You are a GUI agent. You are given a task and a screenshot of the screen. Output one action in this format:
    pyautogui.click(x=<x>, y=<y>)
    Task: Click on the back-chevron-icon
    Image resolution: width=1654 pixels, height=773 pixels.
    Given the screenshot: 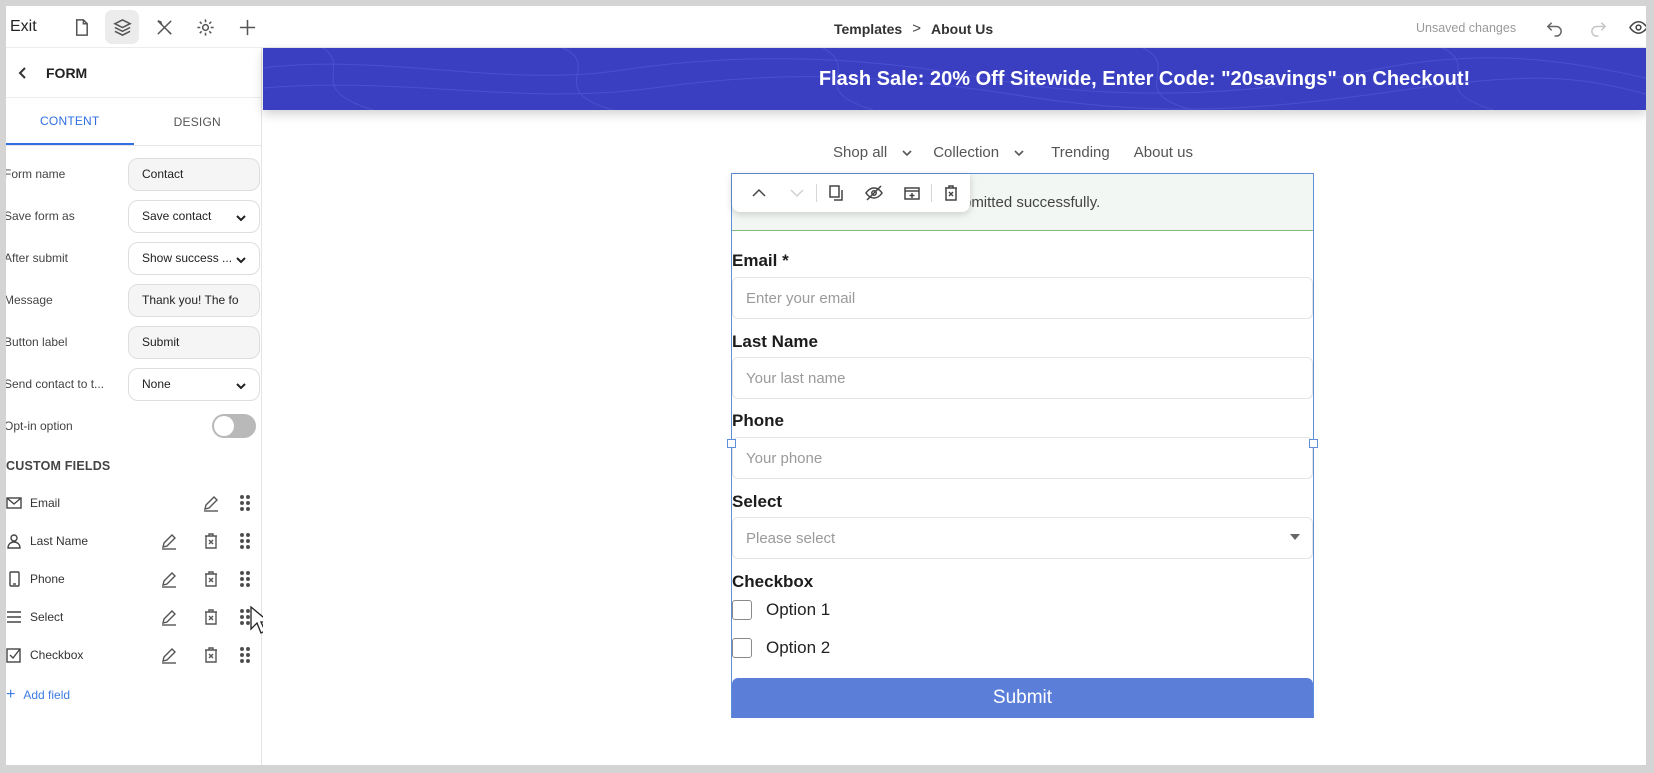 What is the action you would take?
    pyautogui.click(x=23, y=73)
    